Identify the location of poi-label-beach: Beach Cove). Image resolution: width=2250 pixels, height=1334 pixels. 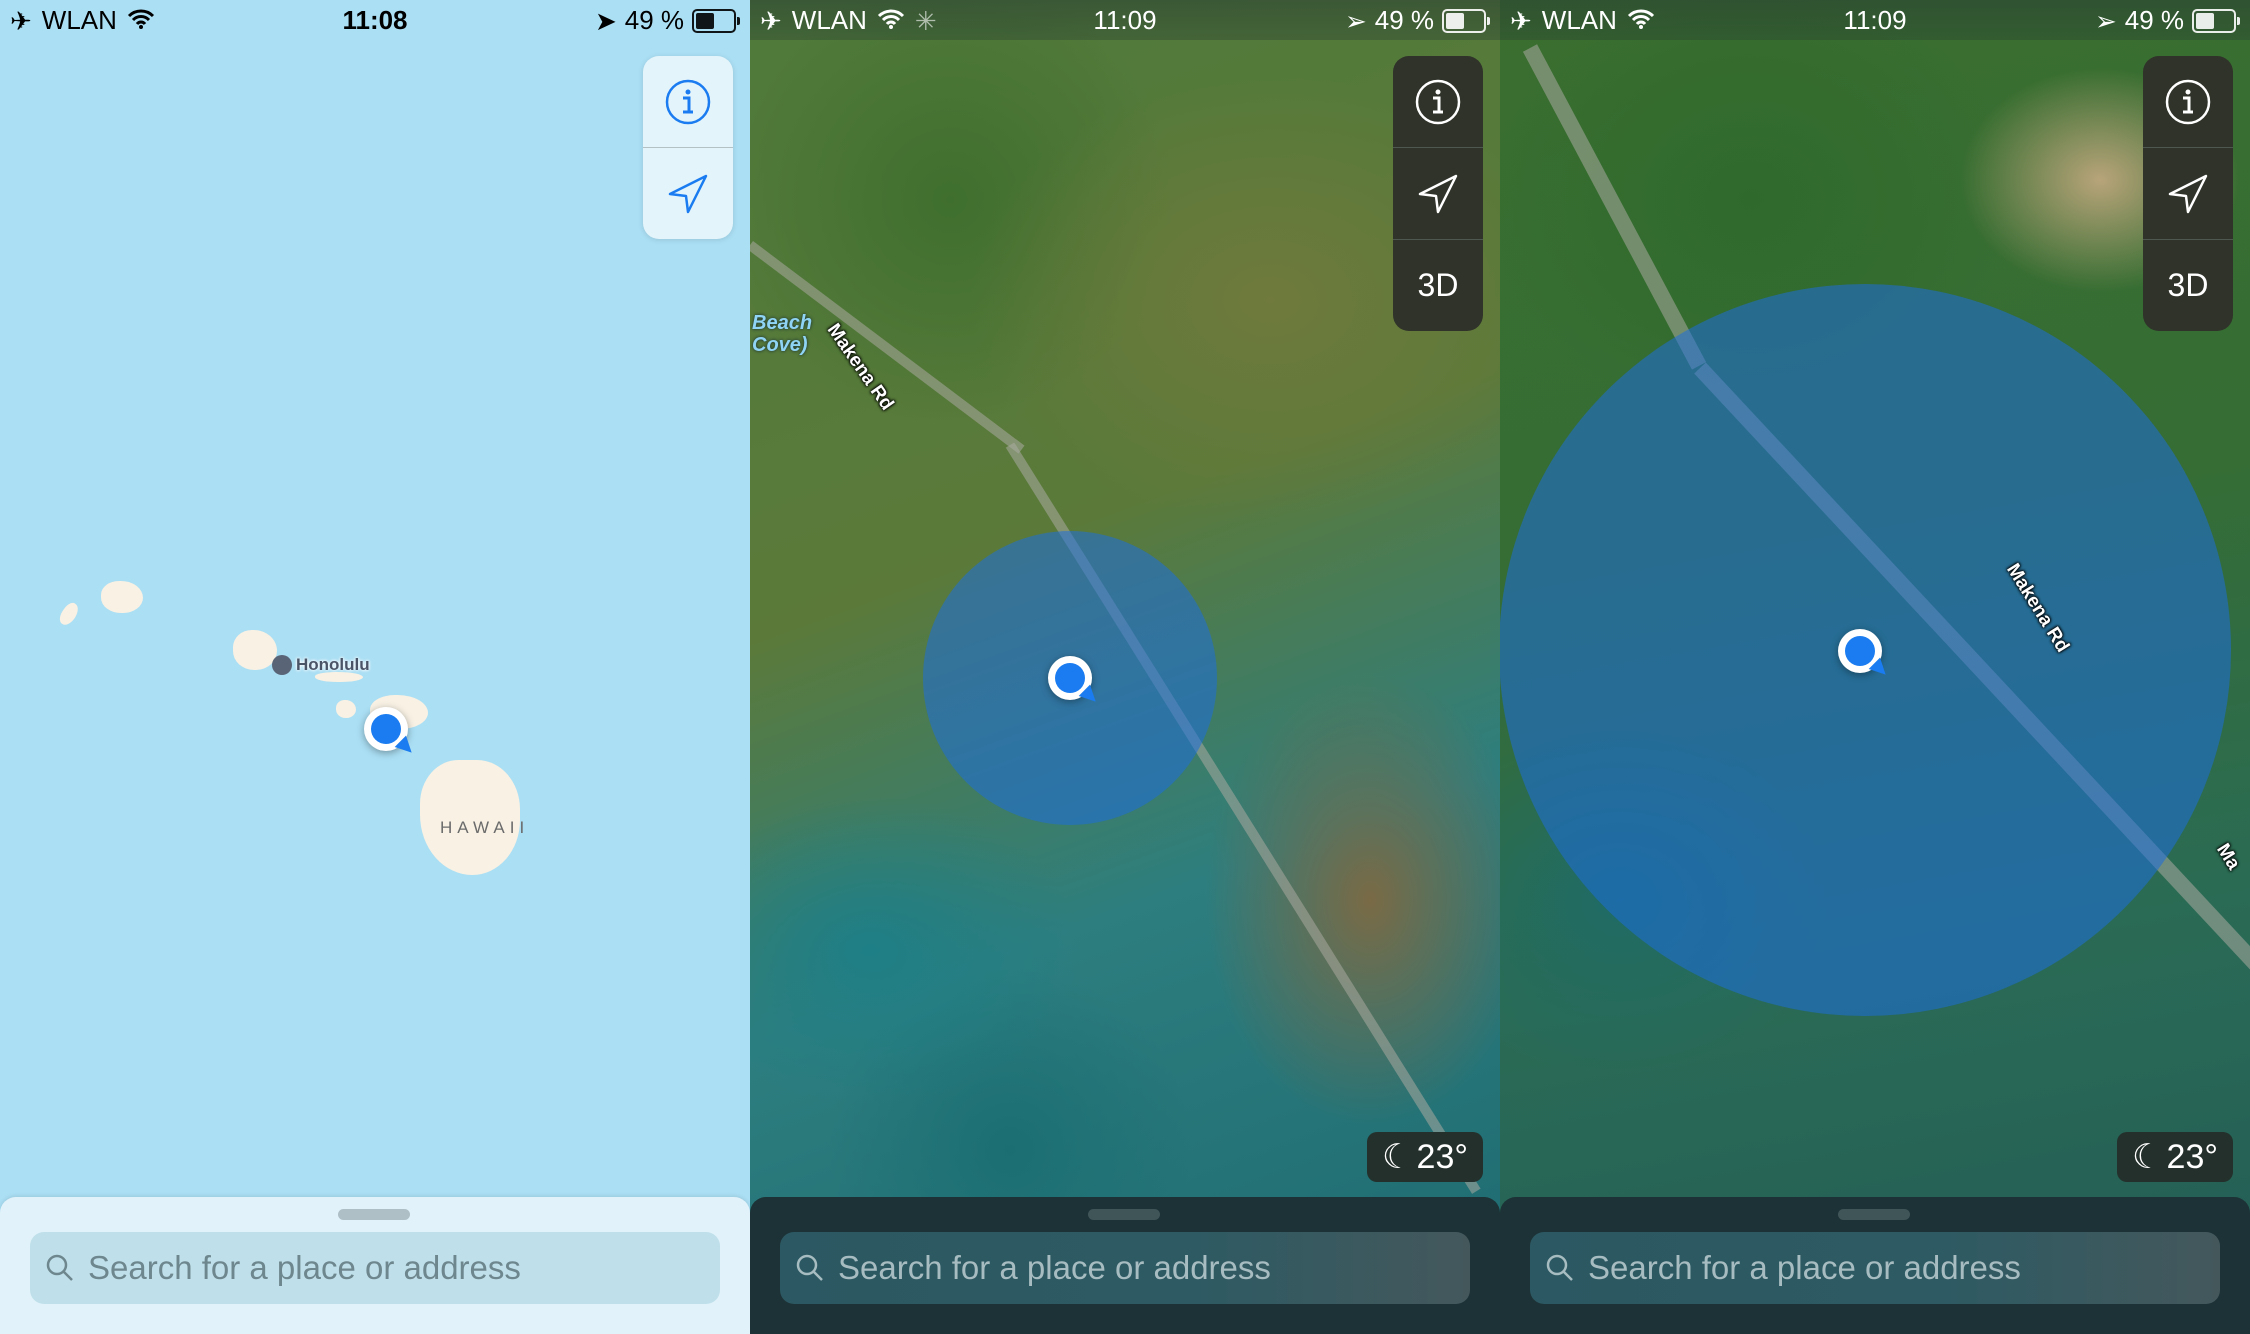
(782, 334).